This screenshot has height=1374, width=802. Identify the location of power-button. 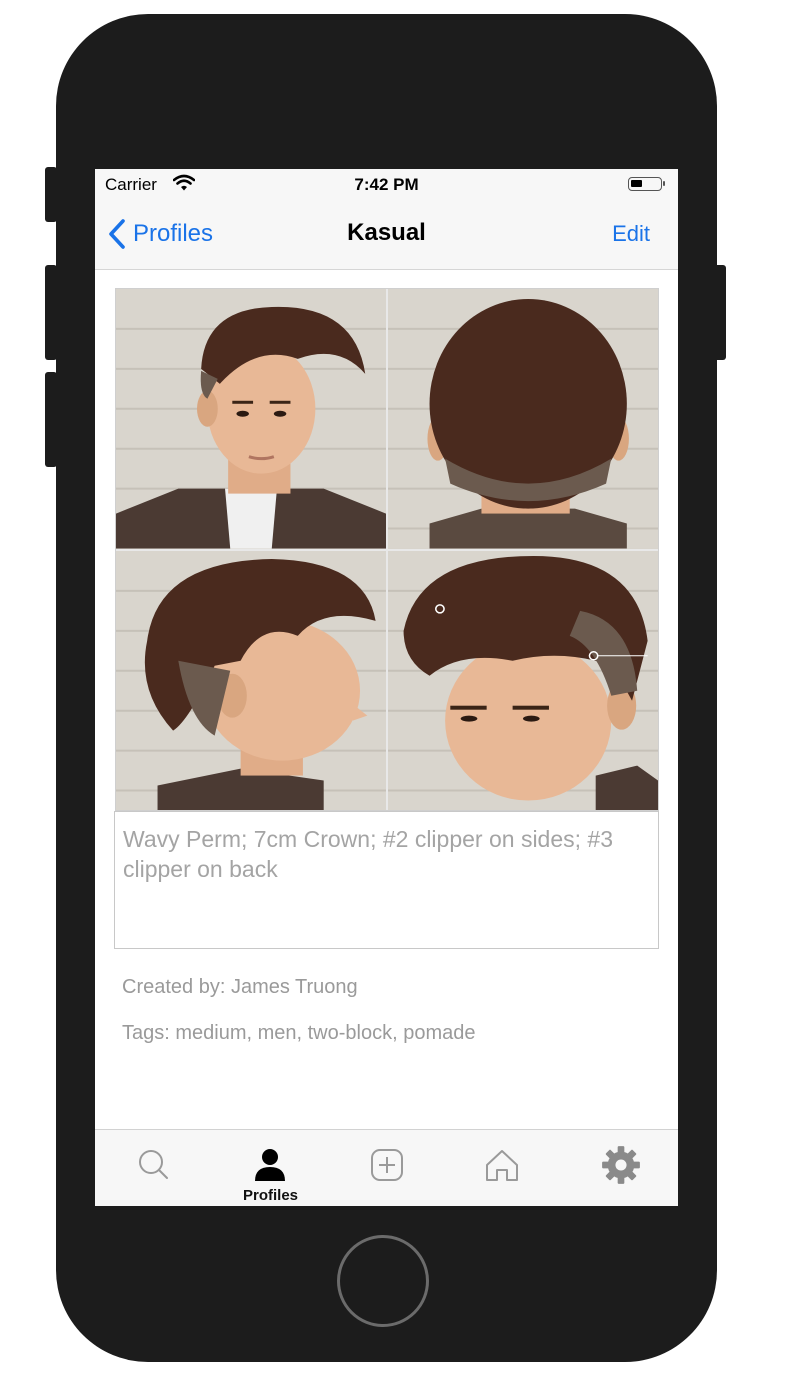
(720, 312).